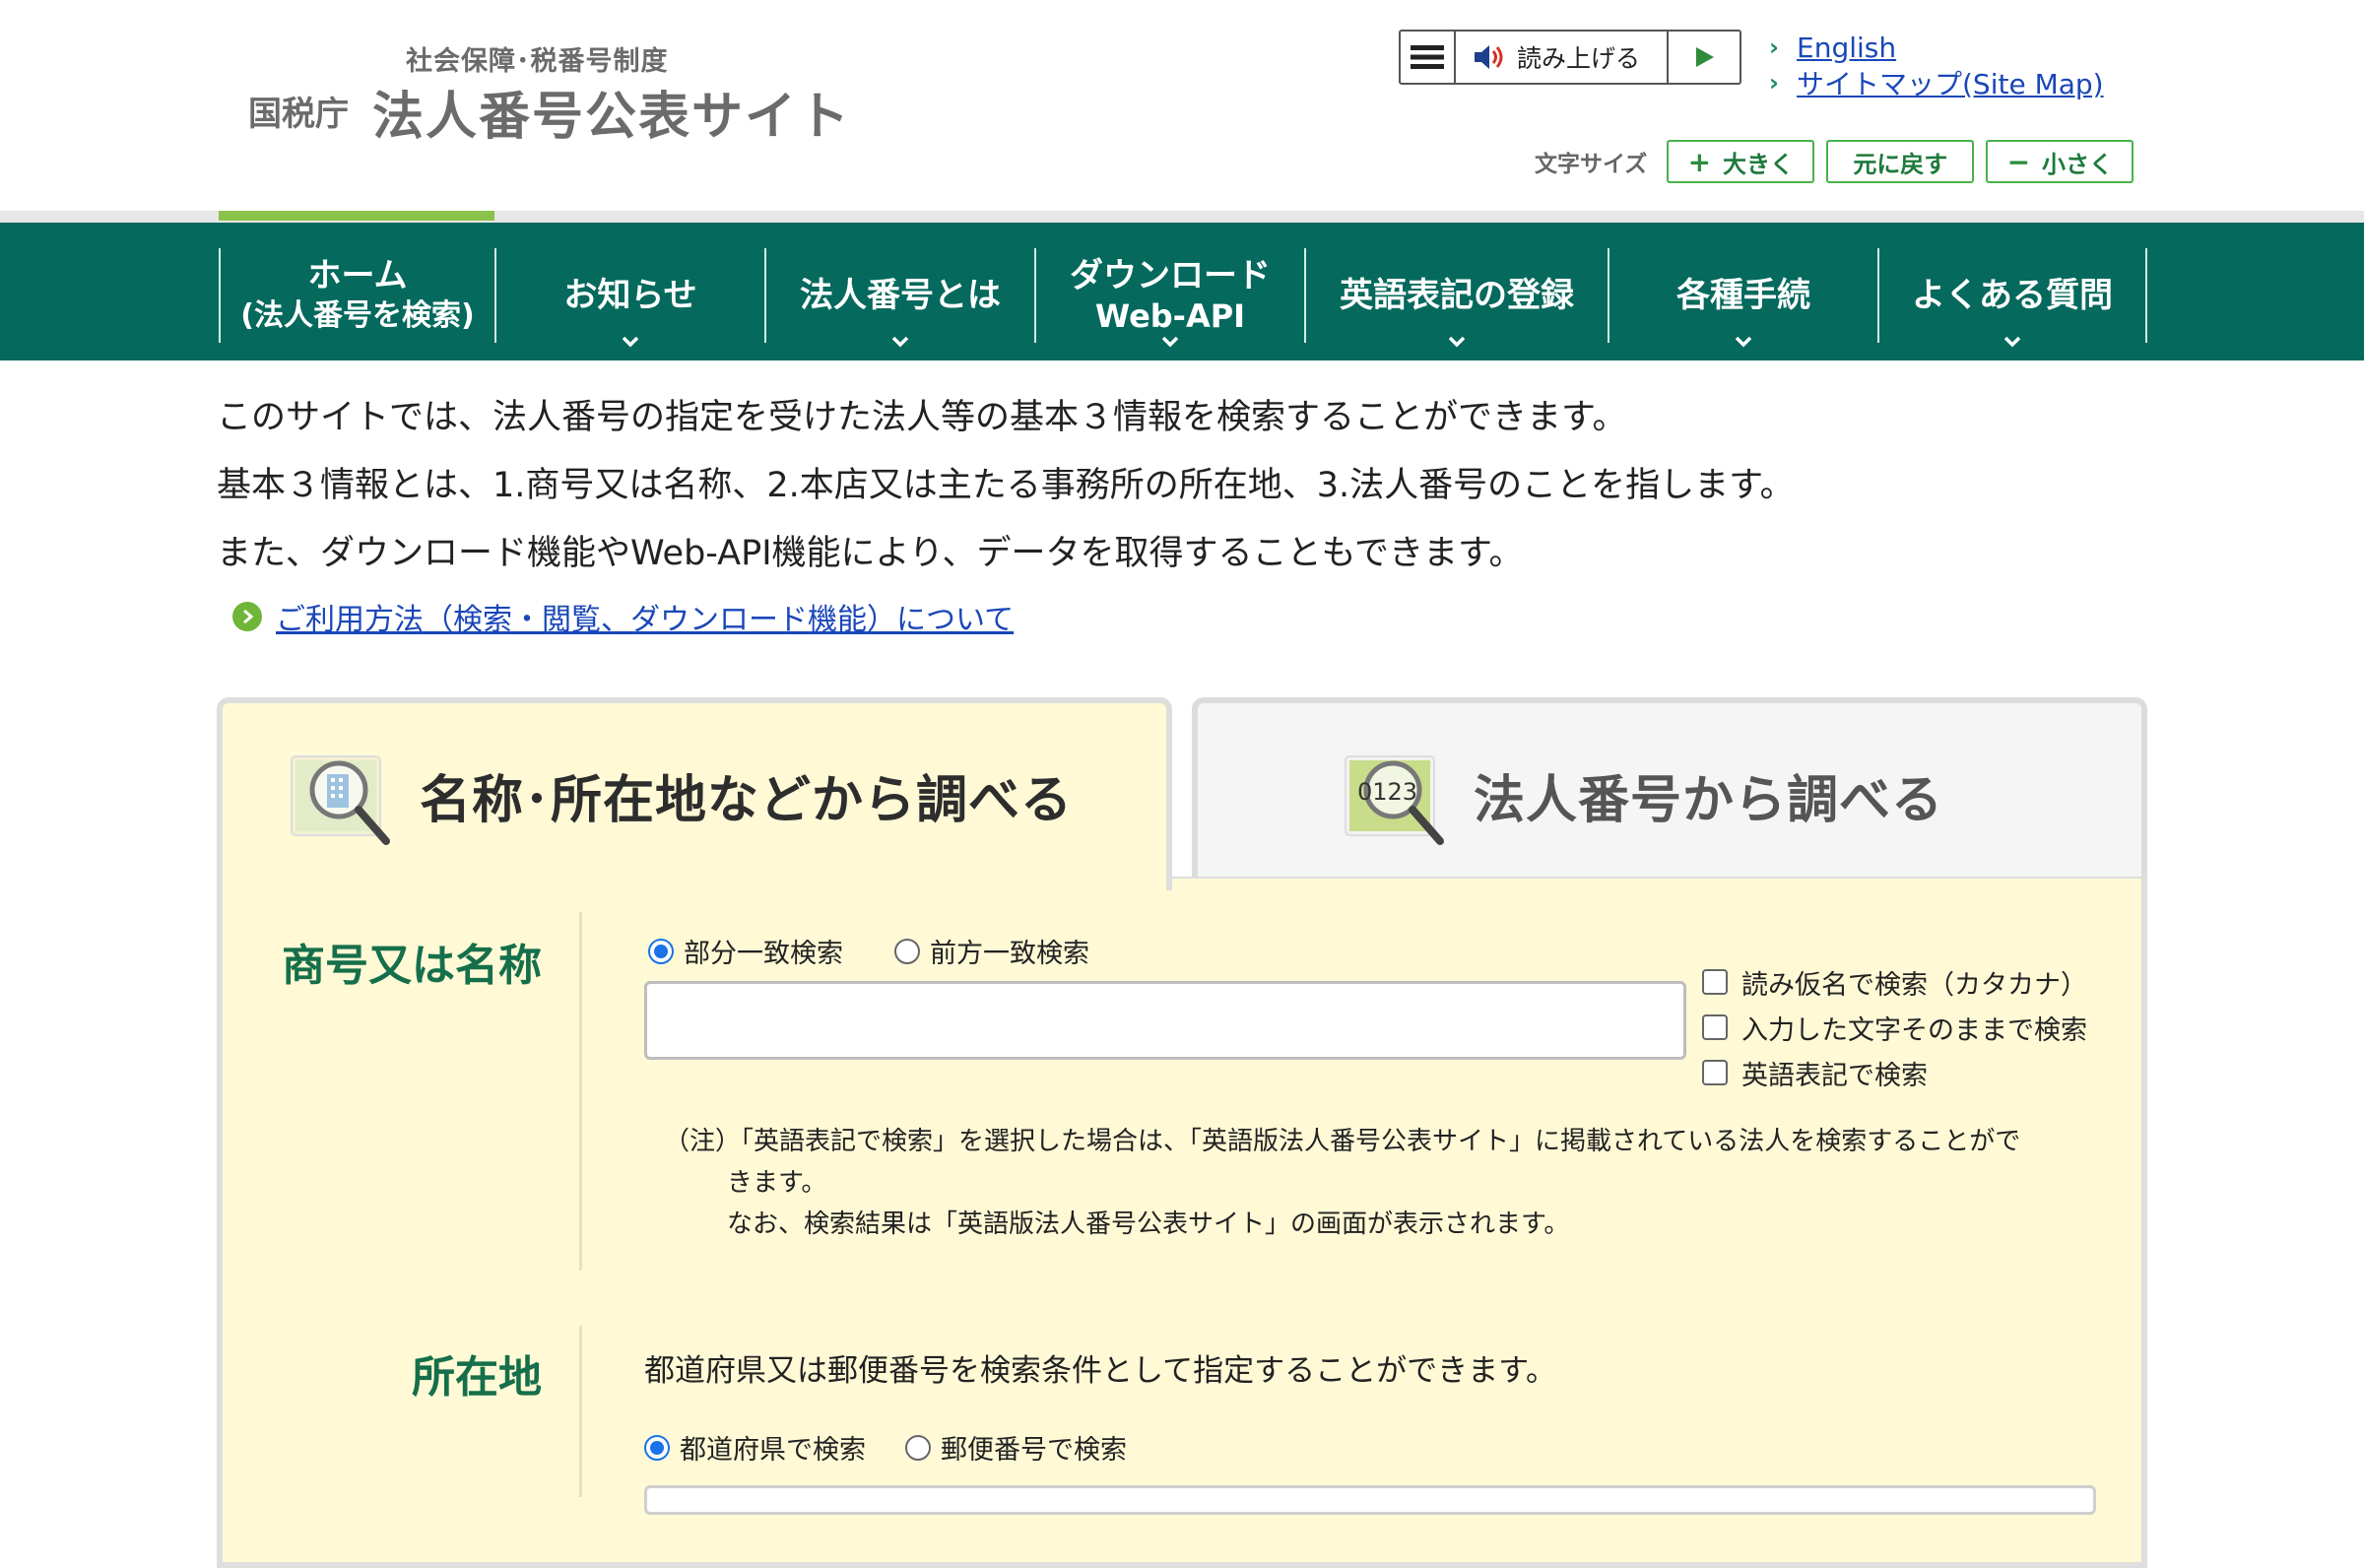 The image size is (2364, 1568). What do you see at coordinates (1834, 1075) in the screenshot?
I see `checkbox-label: 英語表記で検索` at bounding box center [1834, 1075].